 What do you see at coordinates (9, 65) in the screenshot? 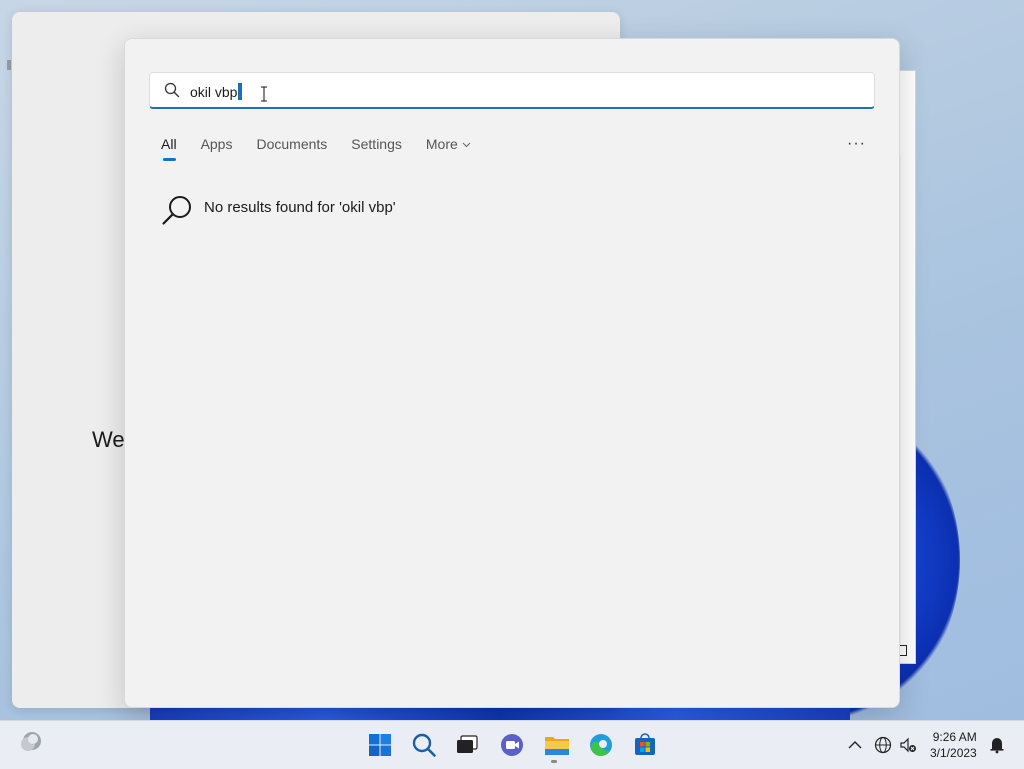
I see `desktop-edge-mark` at bounding box center [9, 65].